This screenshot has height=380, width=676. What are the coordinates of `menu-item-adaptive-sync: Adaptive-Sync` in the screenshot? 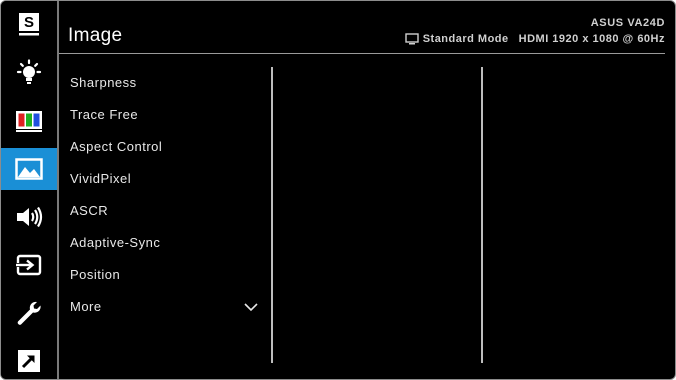 It's located at (170, 243).